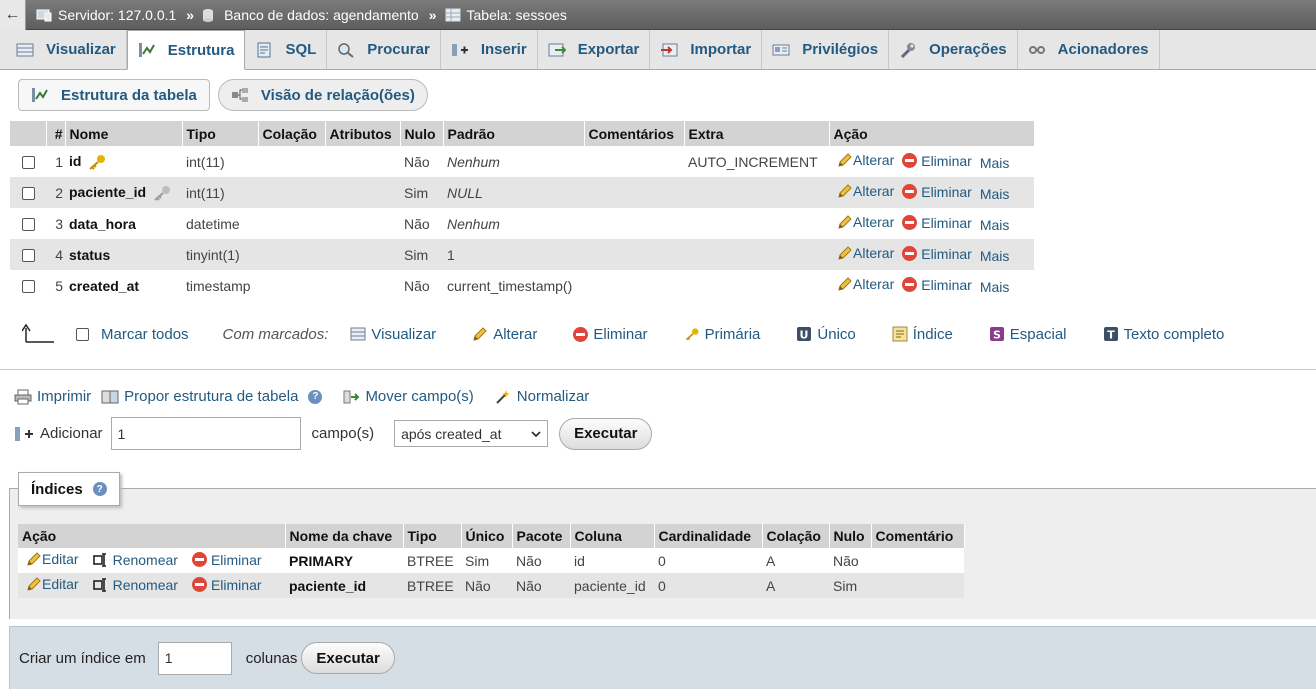 The height and width of the screenshot is (695, 1316). Describe the element at coordinates (275, 334) in the screenshot. I see `with-selected-label: Com marcados:` at that location.